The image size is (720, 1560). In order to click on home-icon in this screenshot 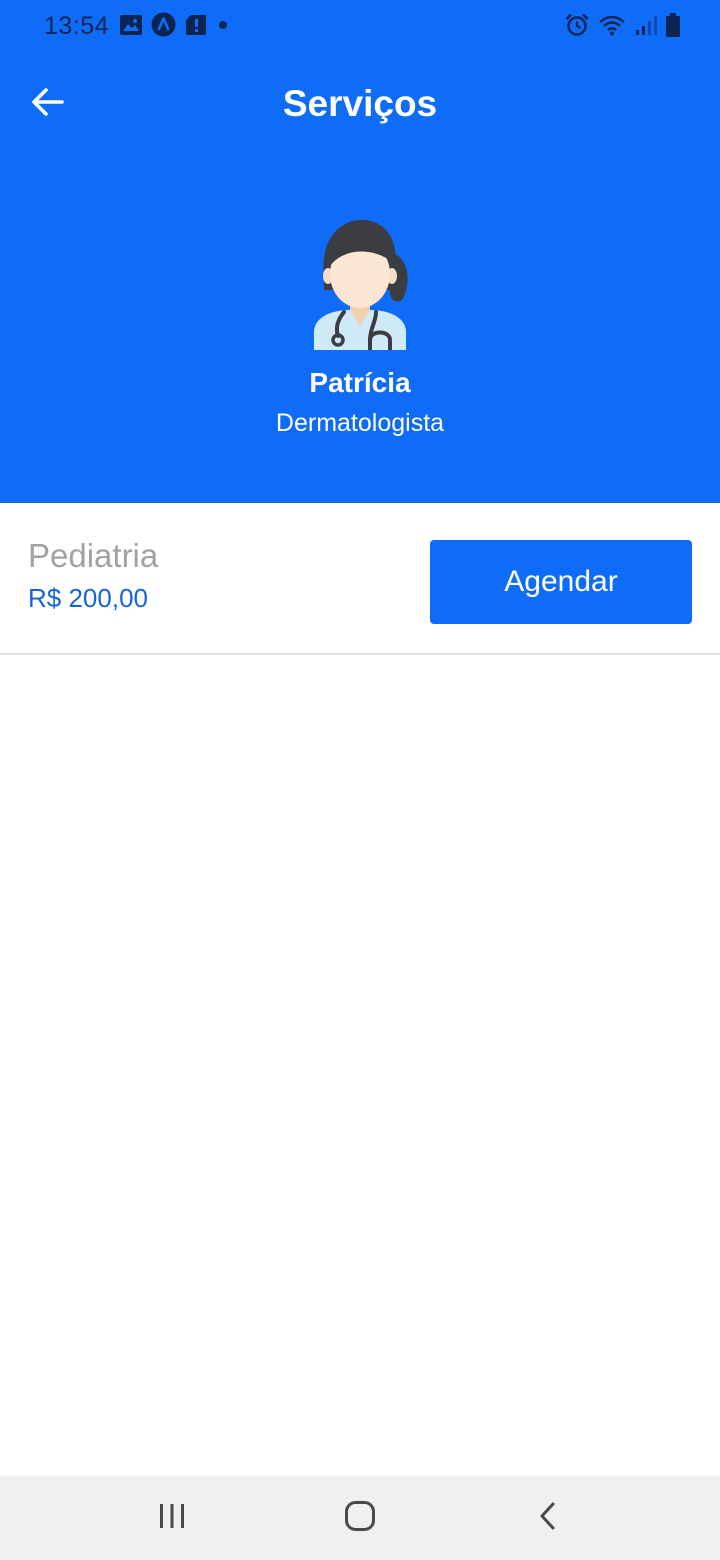, I will do `click(360, 1518)`.